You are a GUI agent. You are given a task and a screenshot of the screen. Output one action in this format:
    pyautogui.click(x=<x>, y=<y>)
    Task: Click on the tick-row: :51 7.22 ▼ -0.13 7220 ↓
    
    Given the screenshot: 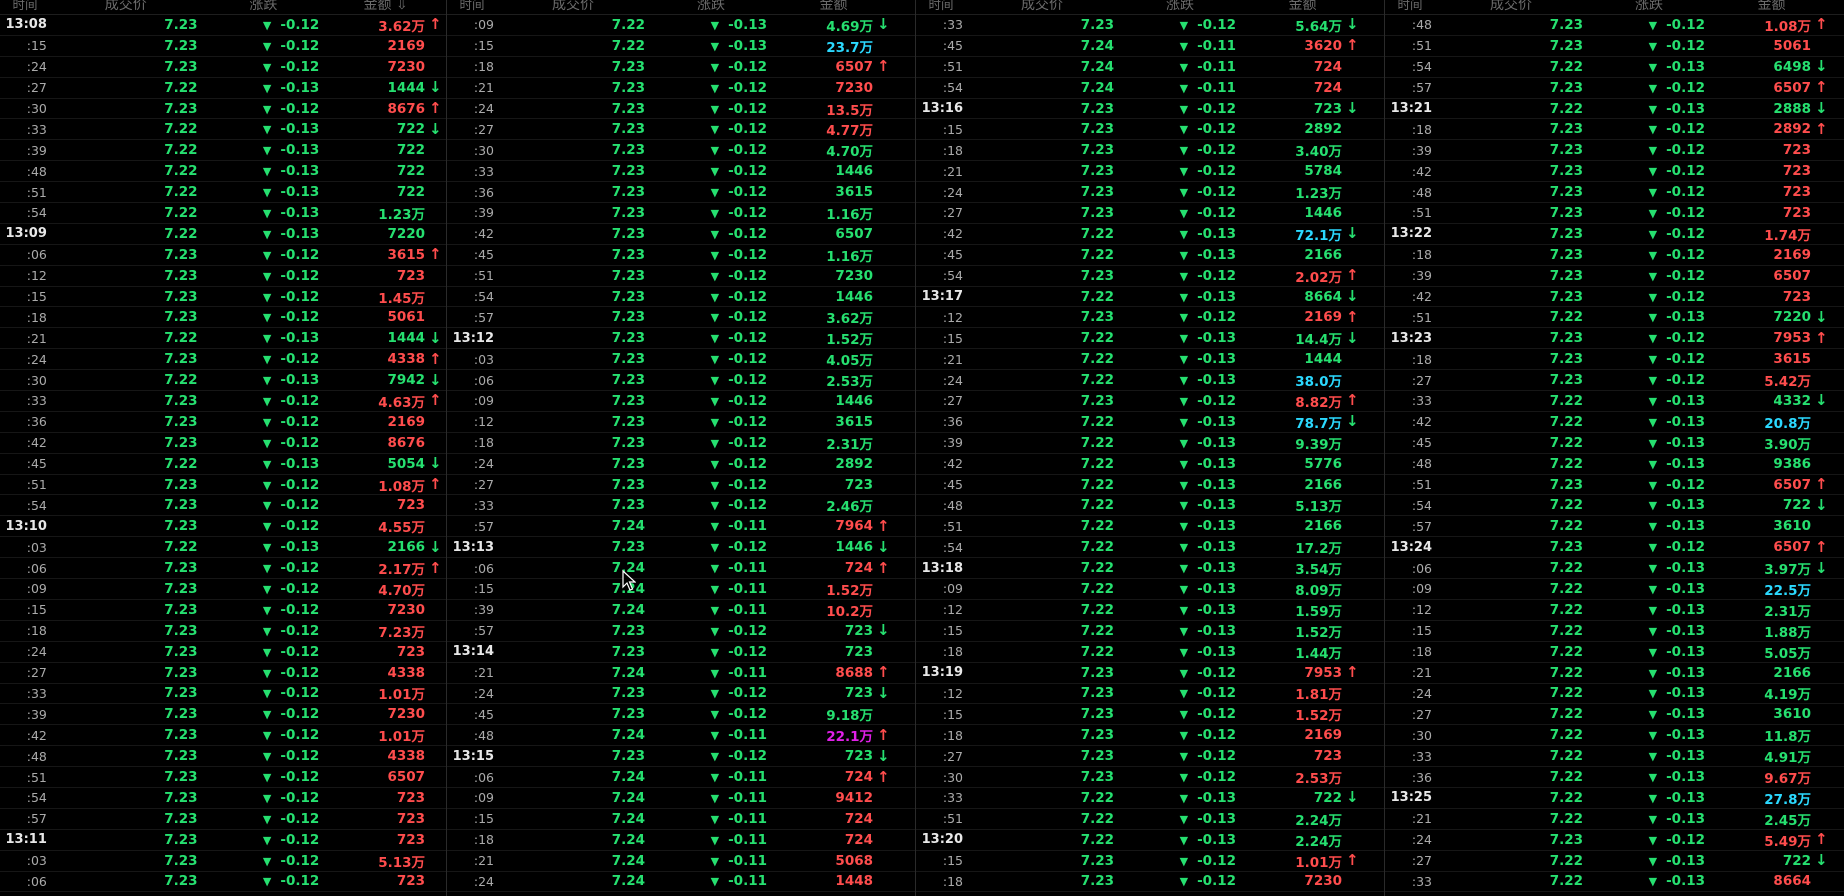 What is the action you would take?
    pyautogui.click(x=1614, y=318)
    